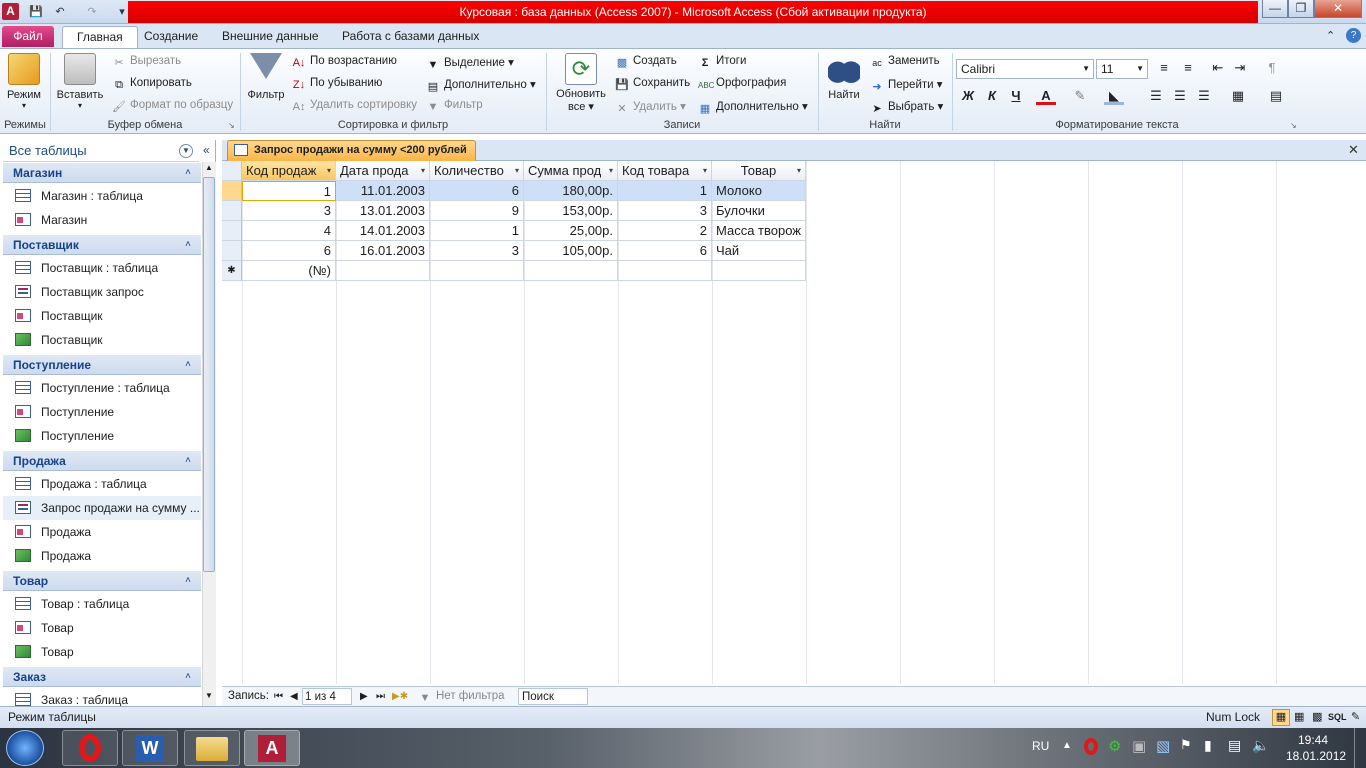  I want to click on nav-item: Поступление : таблица, so click(102, 388).